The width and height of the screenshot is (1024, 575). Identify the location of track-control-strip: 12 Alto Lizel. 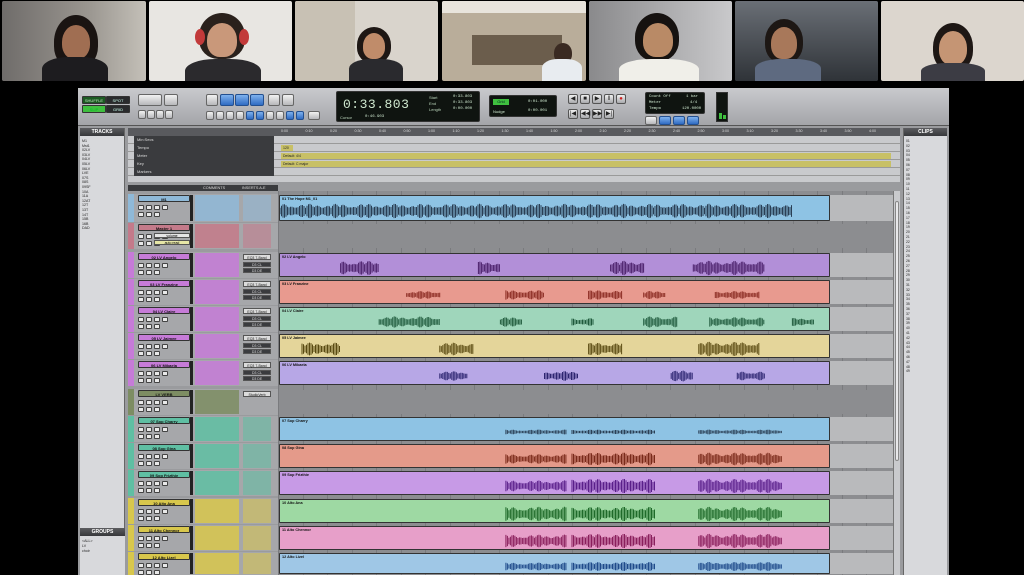
(203, 563).